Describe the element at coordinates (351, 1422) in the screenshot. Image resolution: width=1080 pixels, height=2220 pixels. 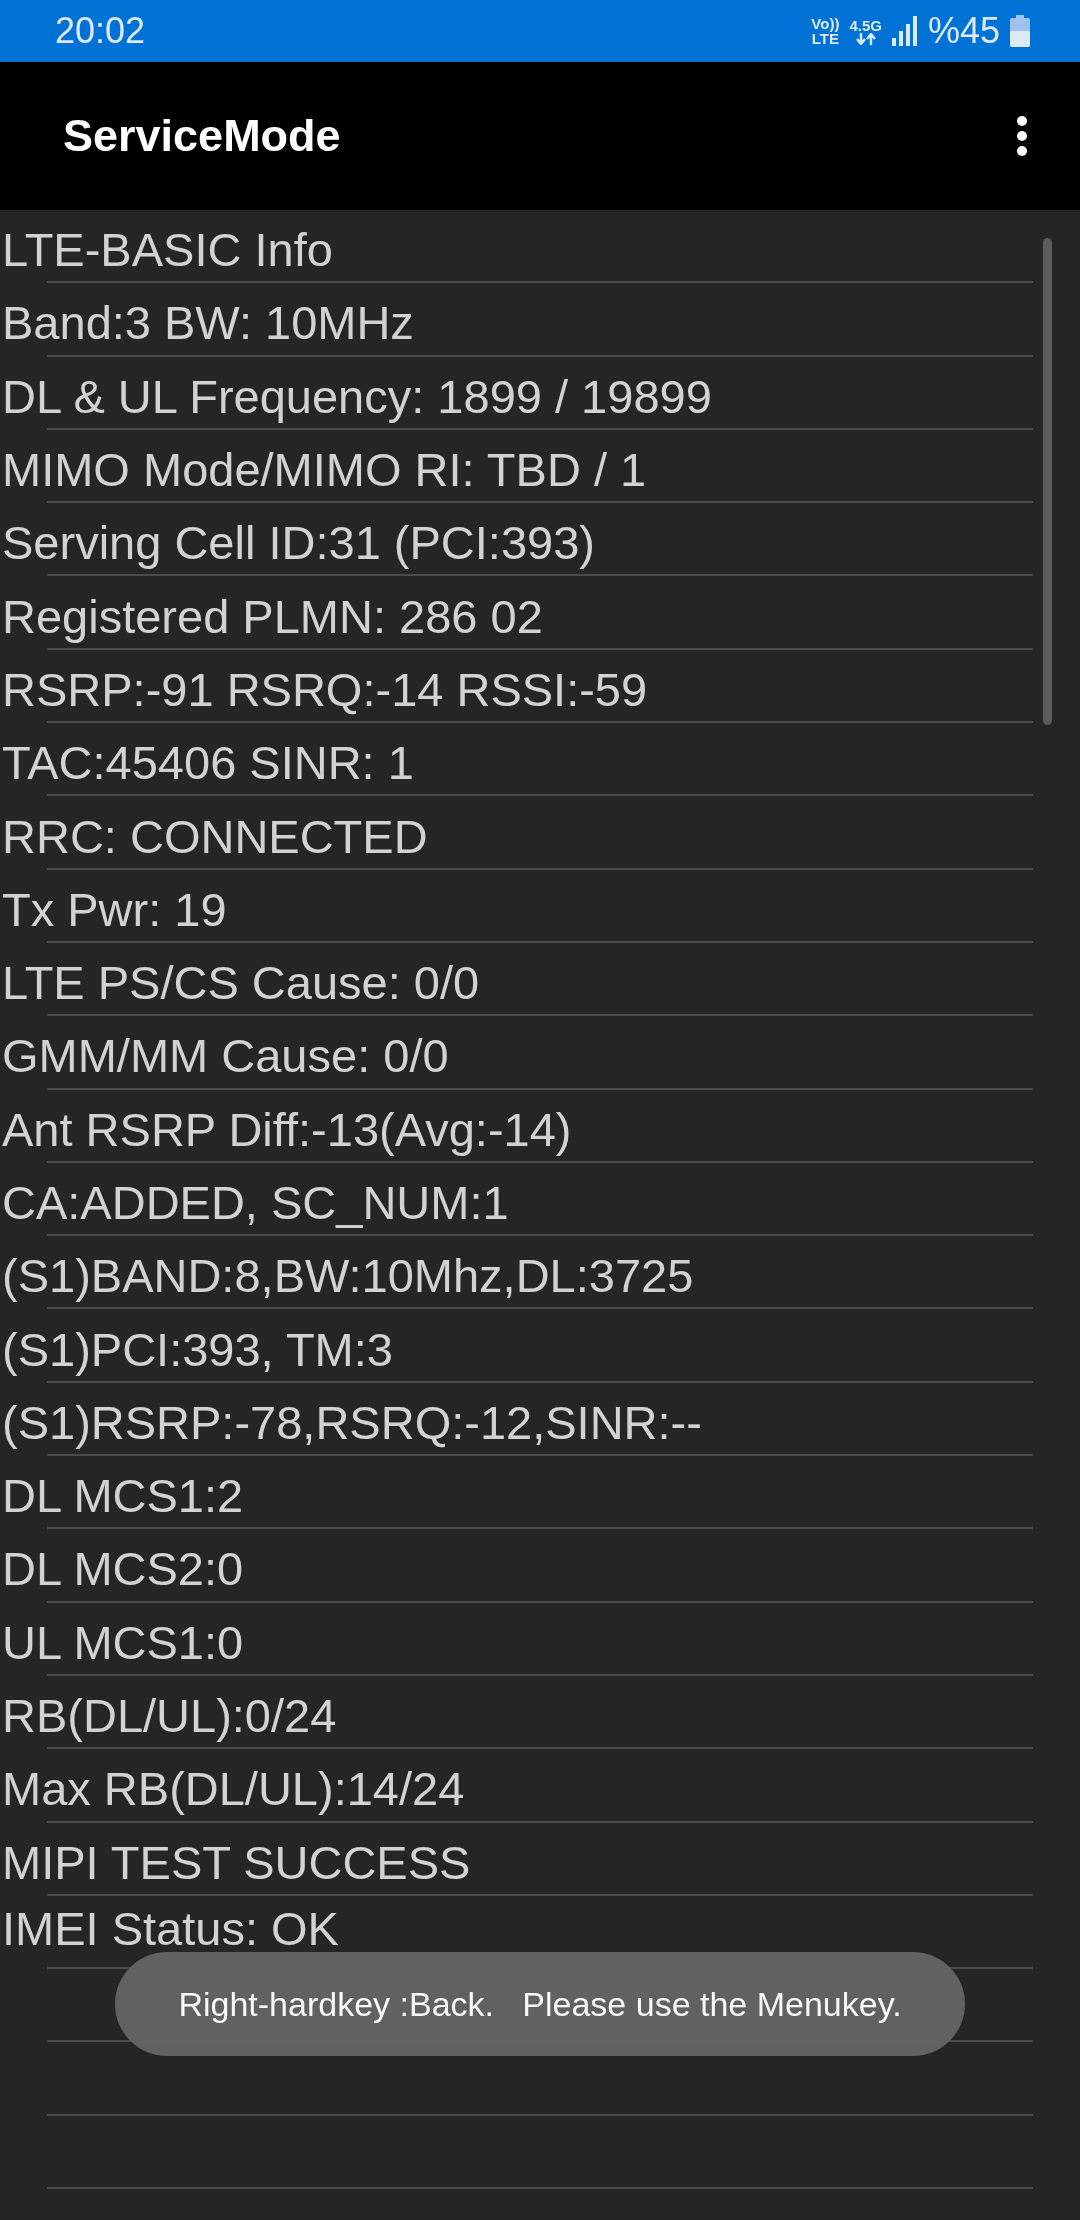
I see `info-line: (S1)RSRP:-78,RSRQ:-12,SINR:--` at that location.